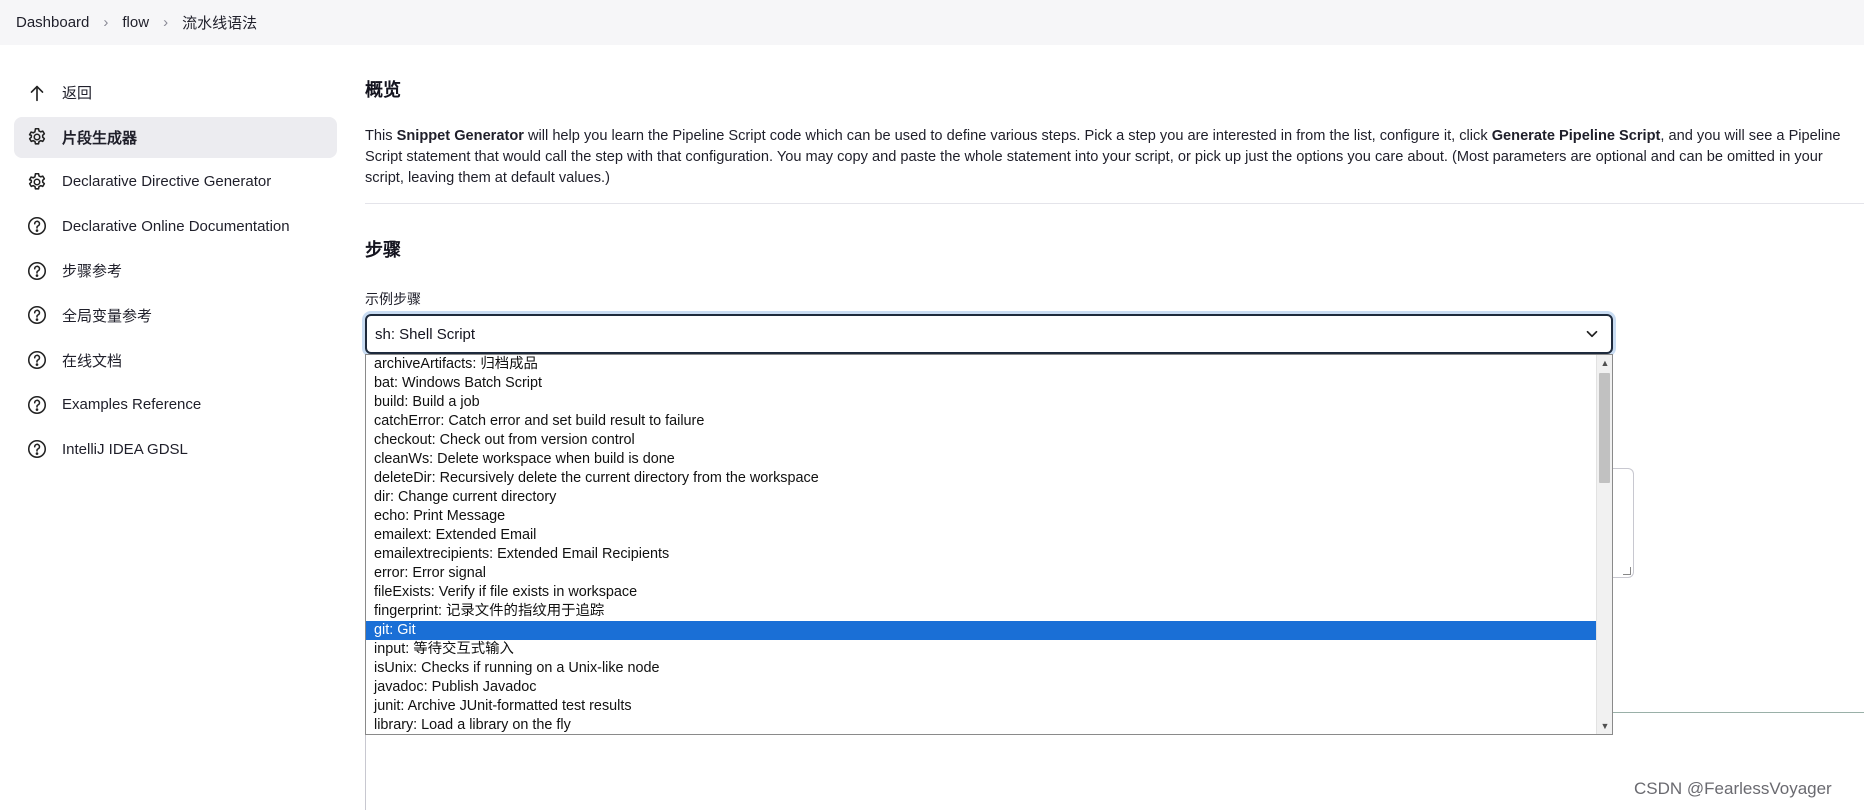  Describe the element at coordinates (52, 22) in the screenshot. I see `breadcrumb-dashboard: Dashboard` at that location.